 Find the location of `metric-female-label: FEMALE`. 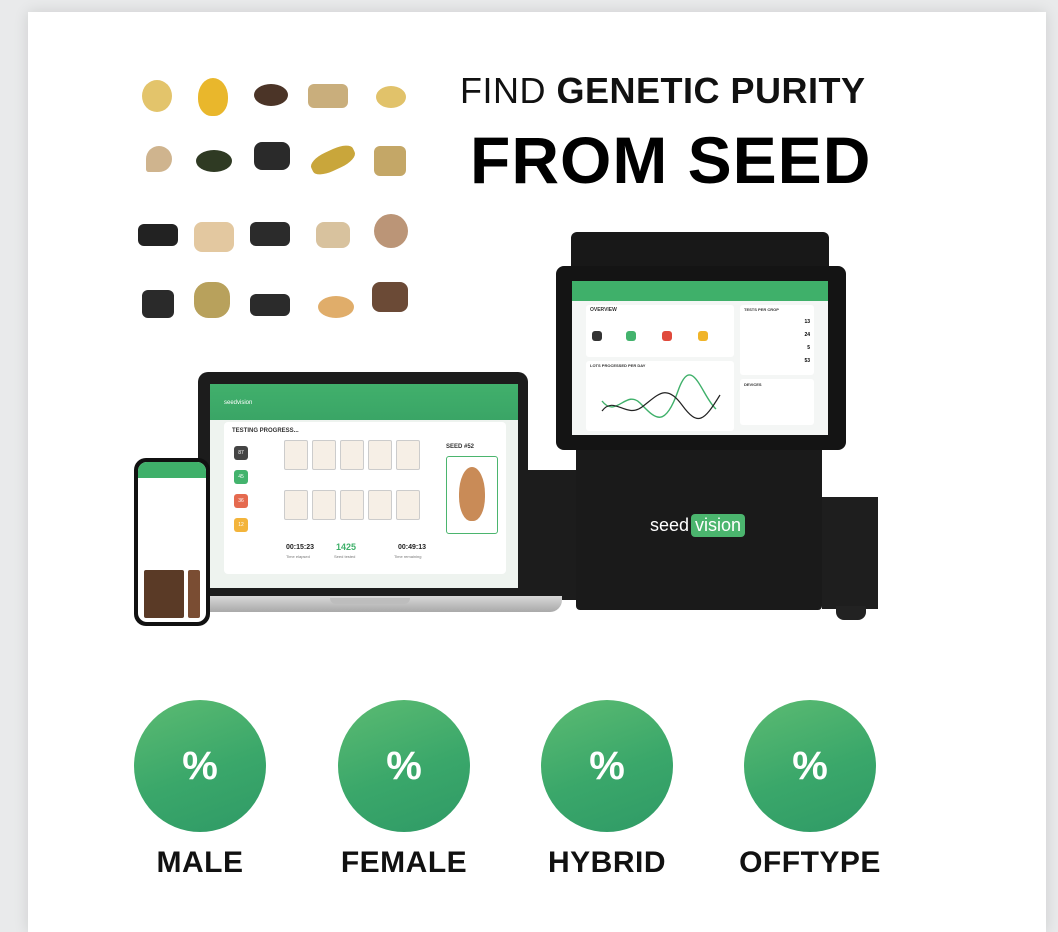

metric-female-label: FEMALE is located at coordinates (404, 862).